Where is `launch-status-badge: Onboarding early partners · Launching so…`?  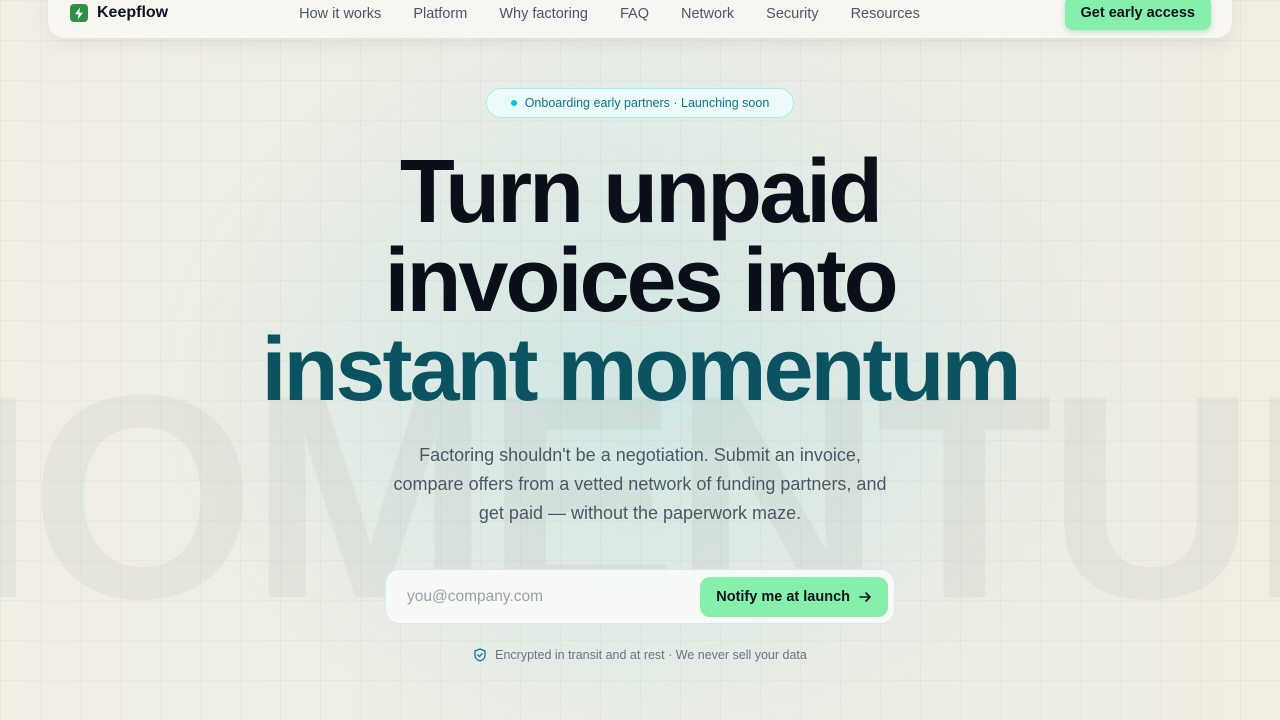
launch-status-badge: Onboarding early partners · Launching so… is located at coordinates (640, 103).